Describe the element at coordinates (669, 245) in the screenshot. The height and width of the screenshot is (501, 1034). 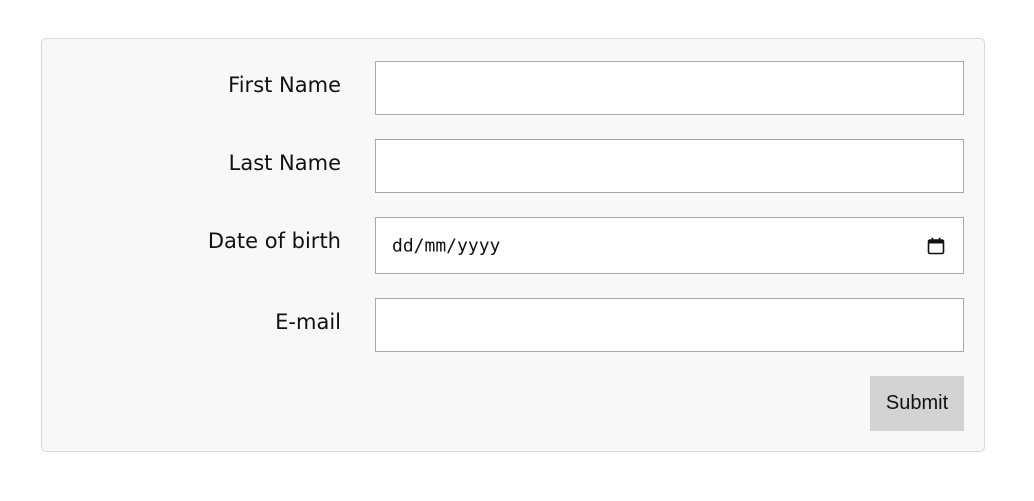
I see `date-of-birth-input: dd/mm/yyyy` at that location.